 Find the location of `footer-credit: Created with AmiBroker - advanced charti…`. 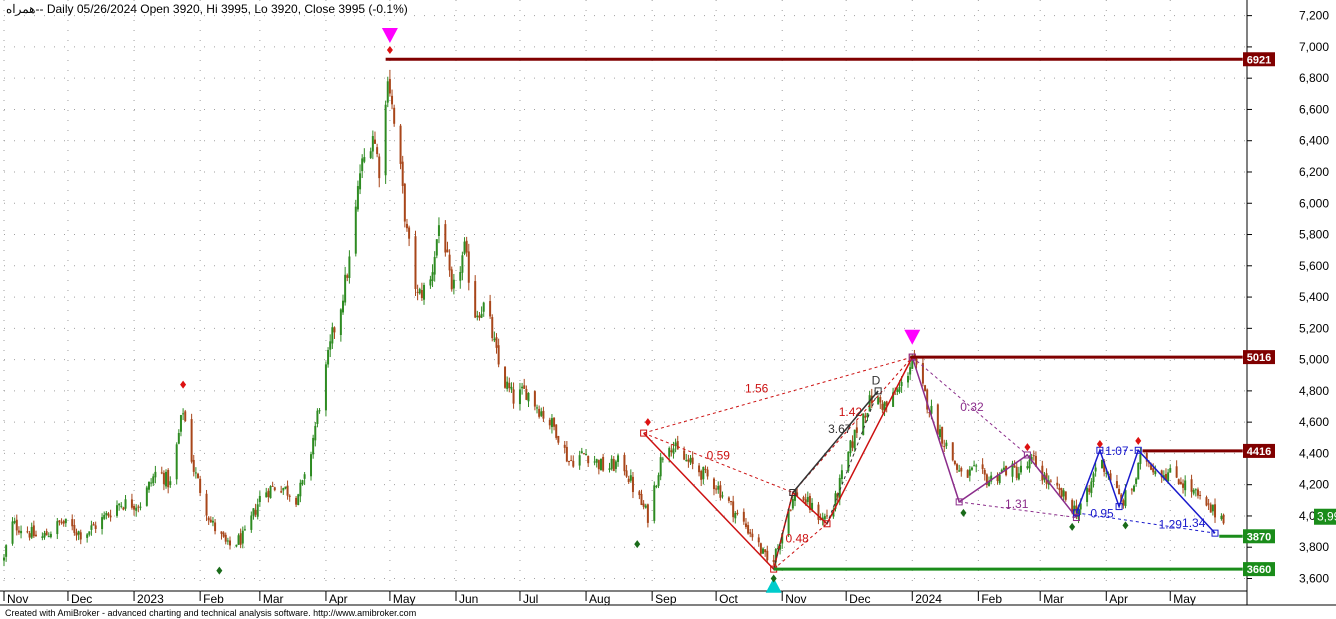

footer-credit: Created with AmiBroker - advanced charti… is located at coordinates (211, 613).